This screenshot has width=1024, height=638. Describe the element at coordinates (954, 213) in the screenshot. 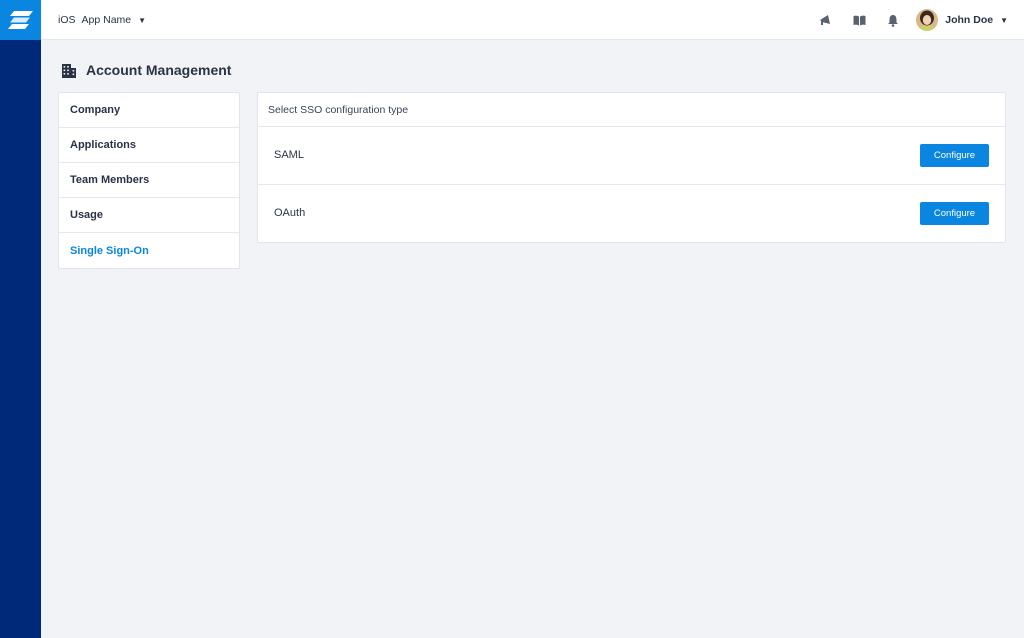

I see `configure-oauth-button: Configure` at that location.